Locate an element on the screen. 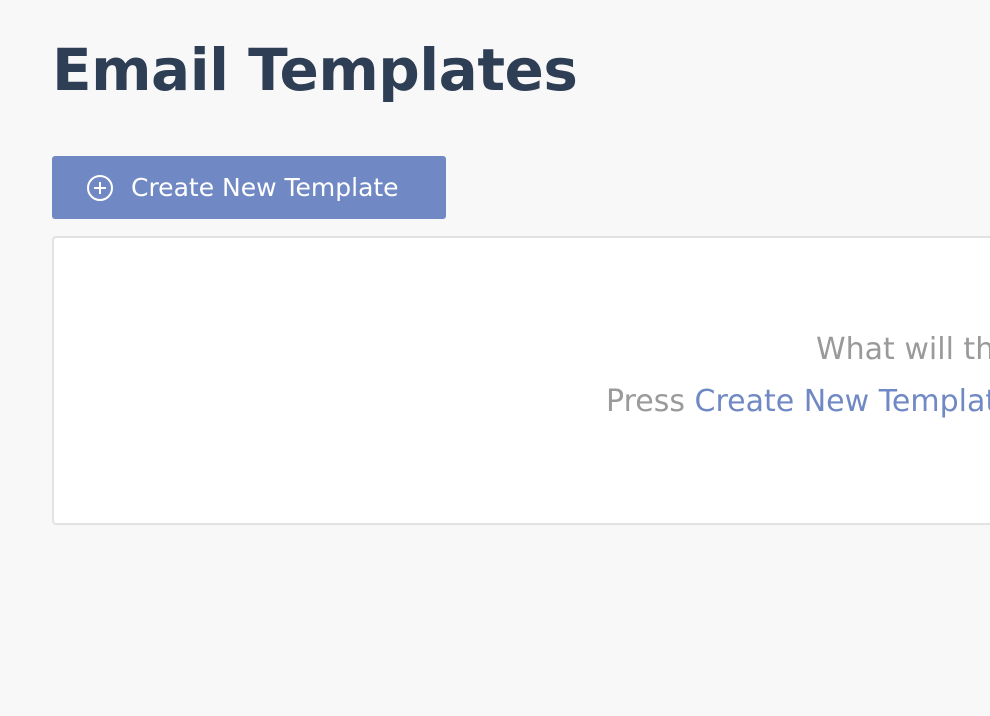 This screenshot has width=990, height=716. create-new-template-button: Create New Template is located at coordinates (249, 187).